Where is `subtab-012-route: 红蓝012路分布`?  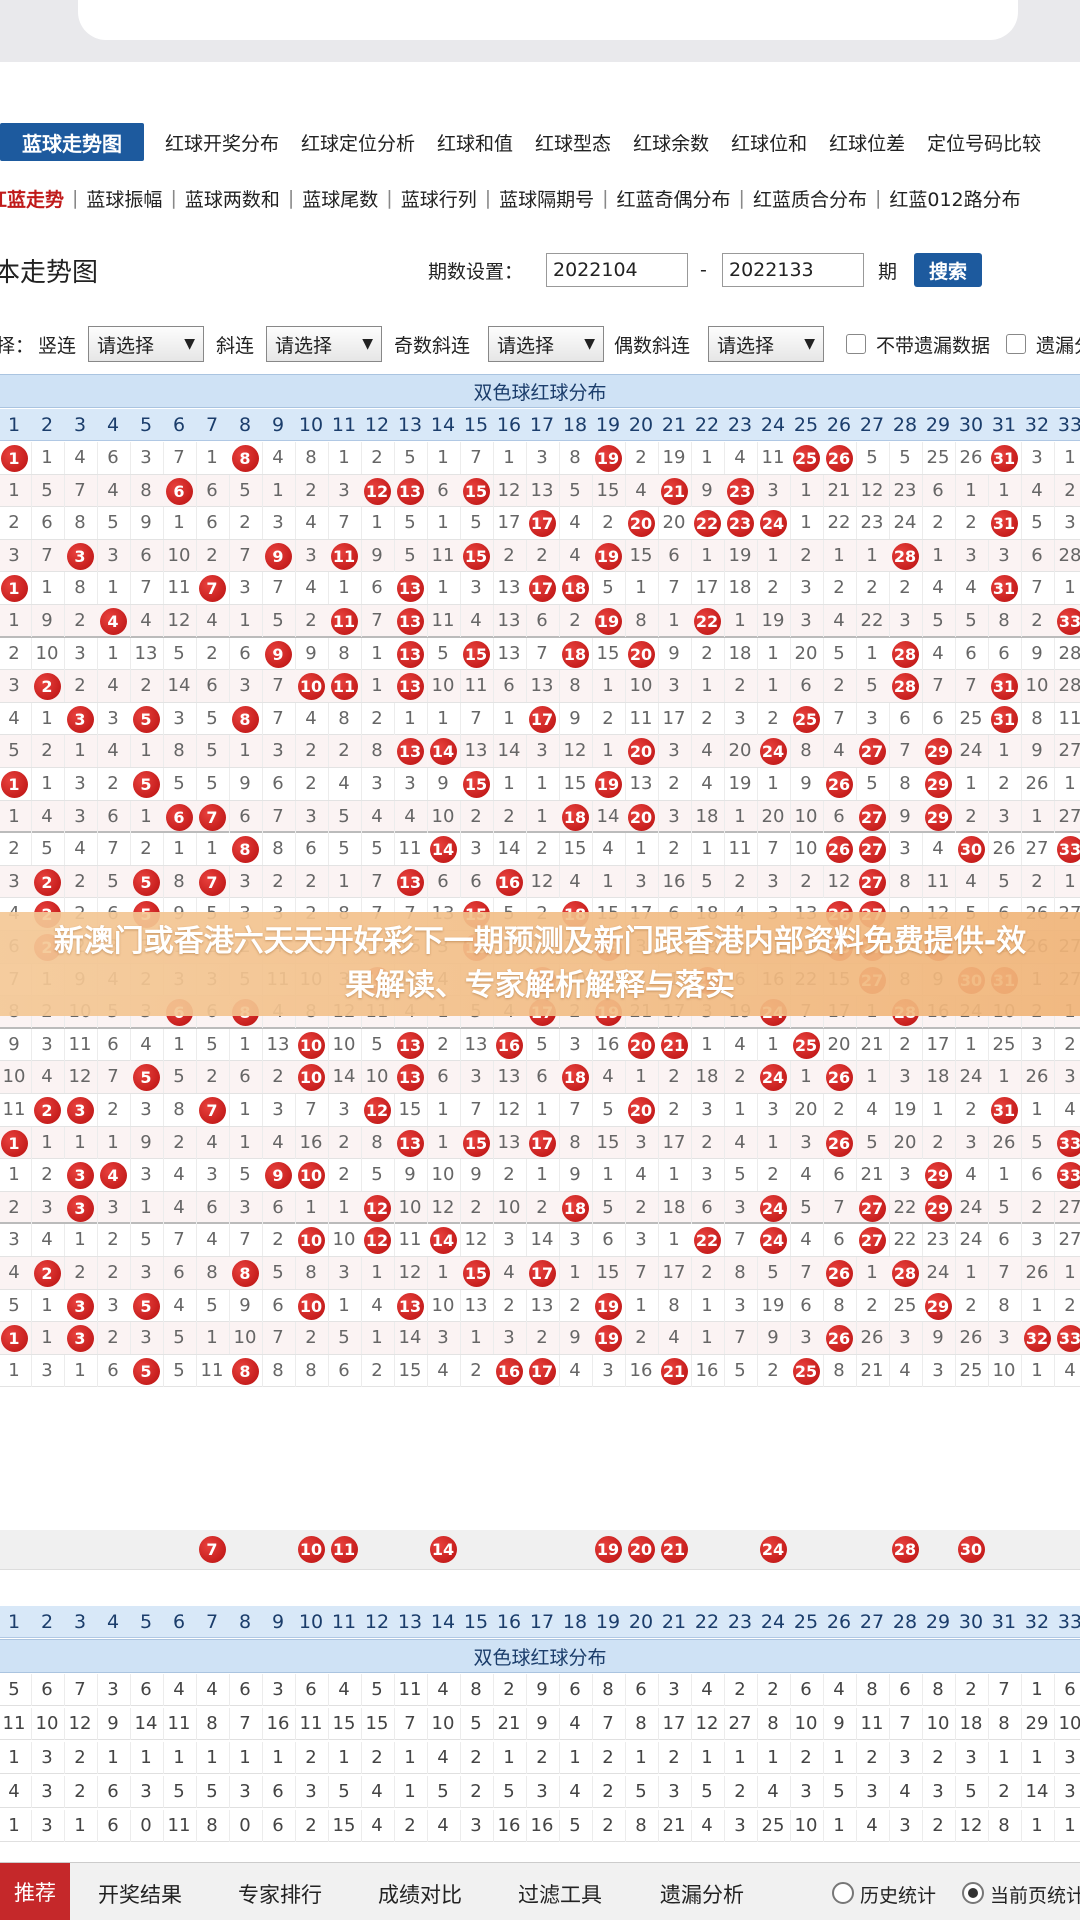 subtab-012-route: 红蓝012路分布 is located at coordinates (954, 198).